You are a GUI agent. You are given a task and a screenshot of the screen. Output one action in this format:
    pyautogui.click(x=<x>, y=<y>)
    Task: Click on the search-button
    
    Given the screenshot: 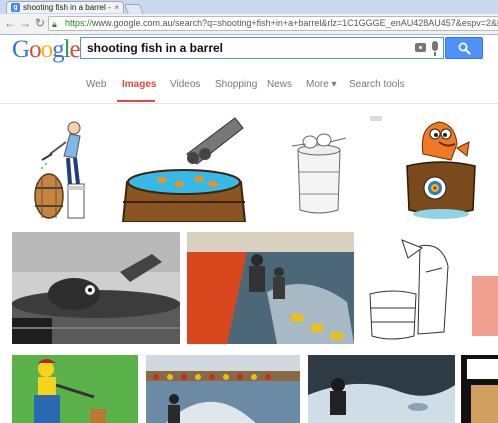 What is the action you would take?
    pyautogui.click(x=464, y=48)
    